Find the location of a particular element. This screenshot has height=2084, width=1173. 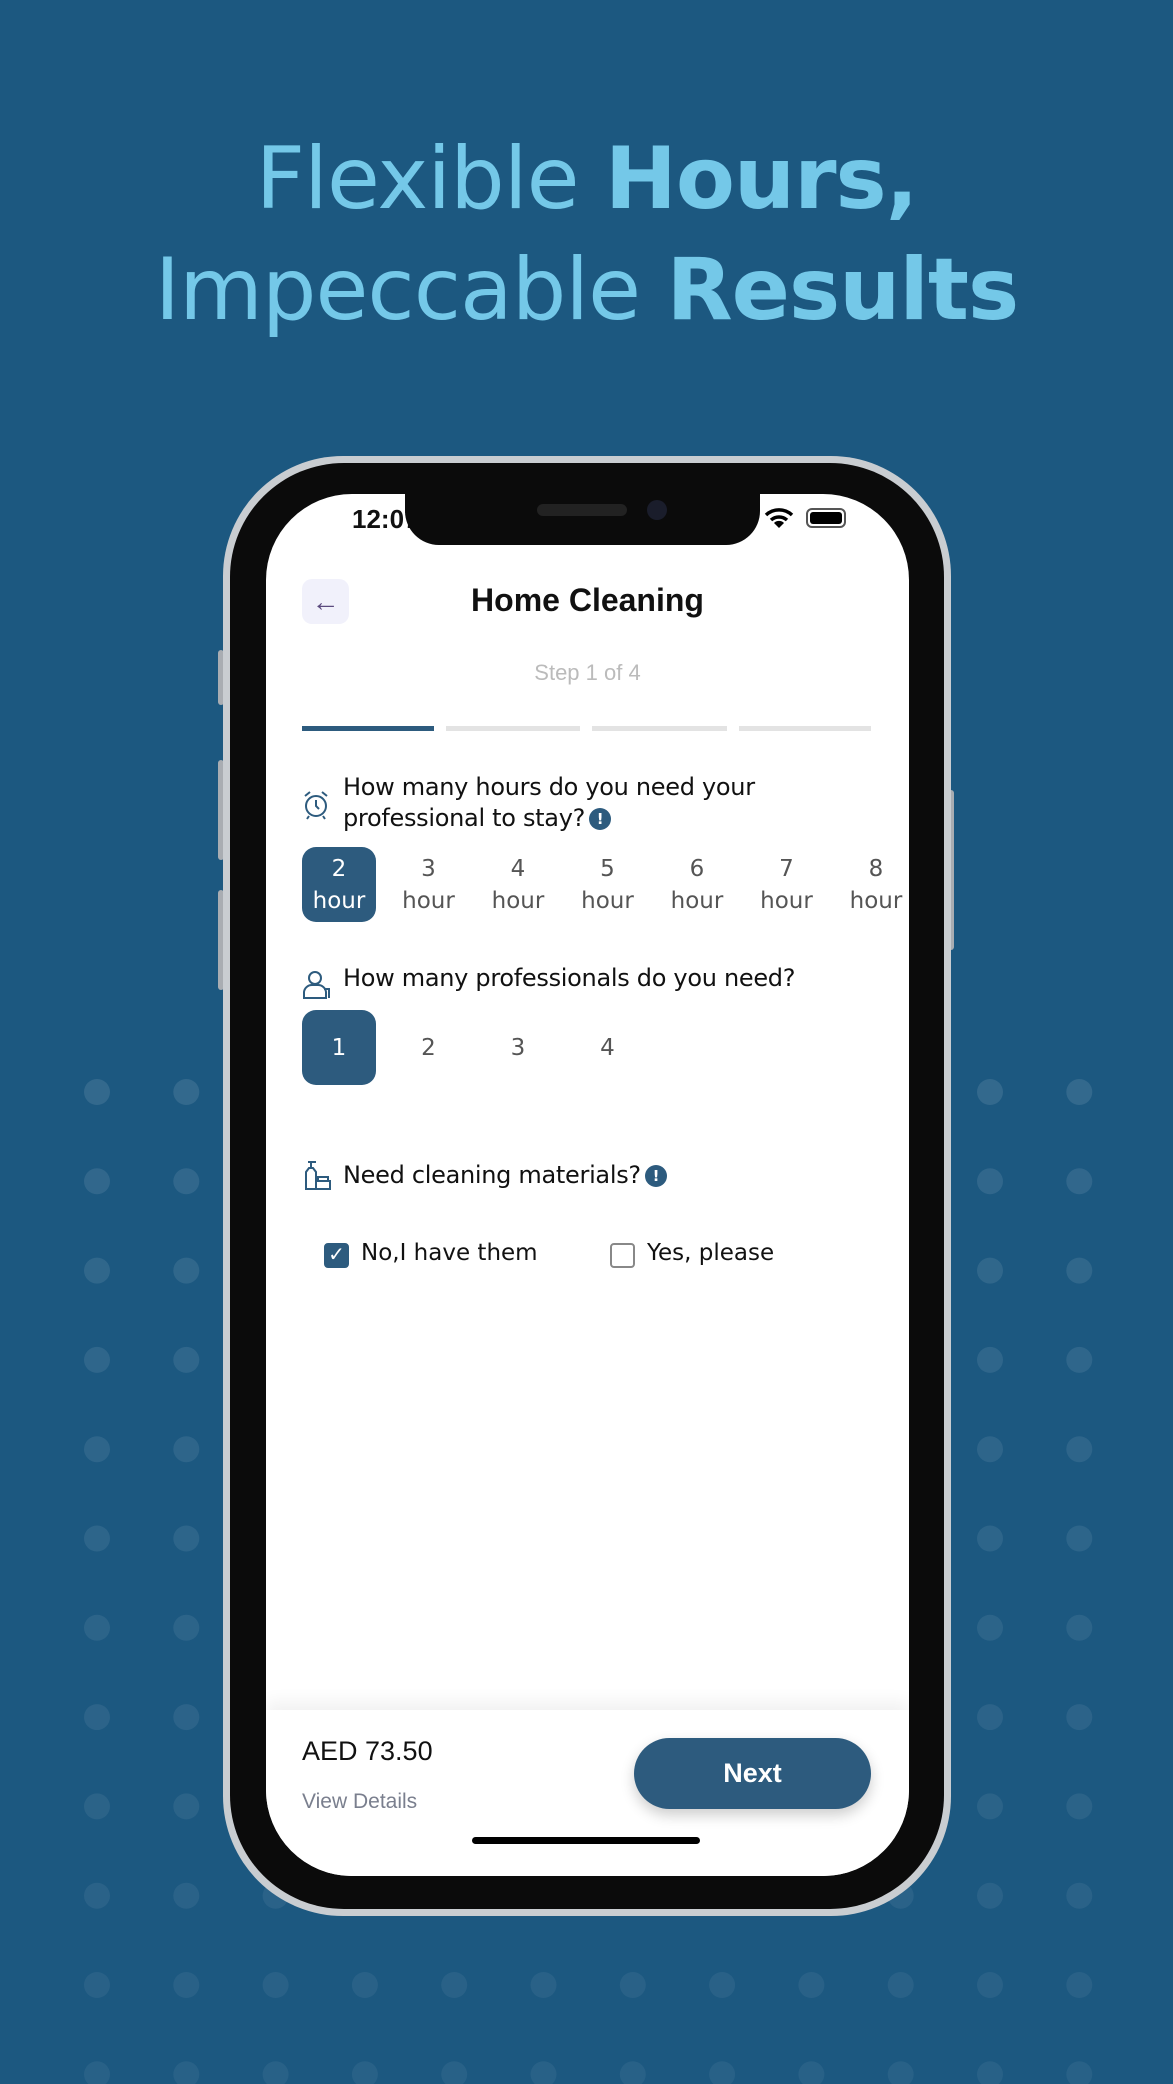

headline-line-1: Flexible Hours, is located at coordinates (586, 179).